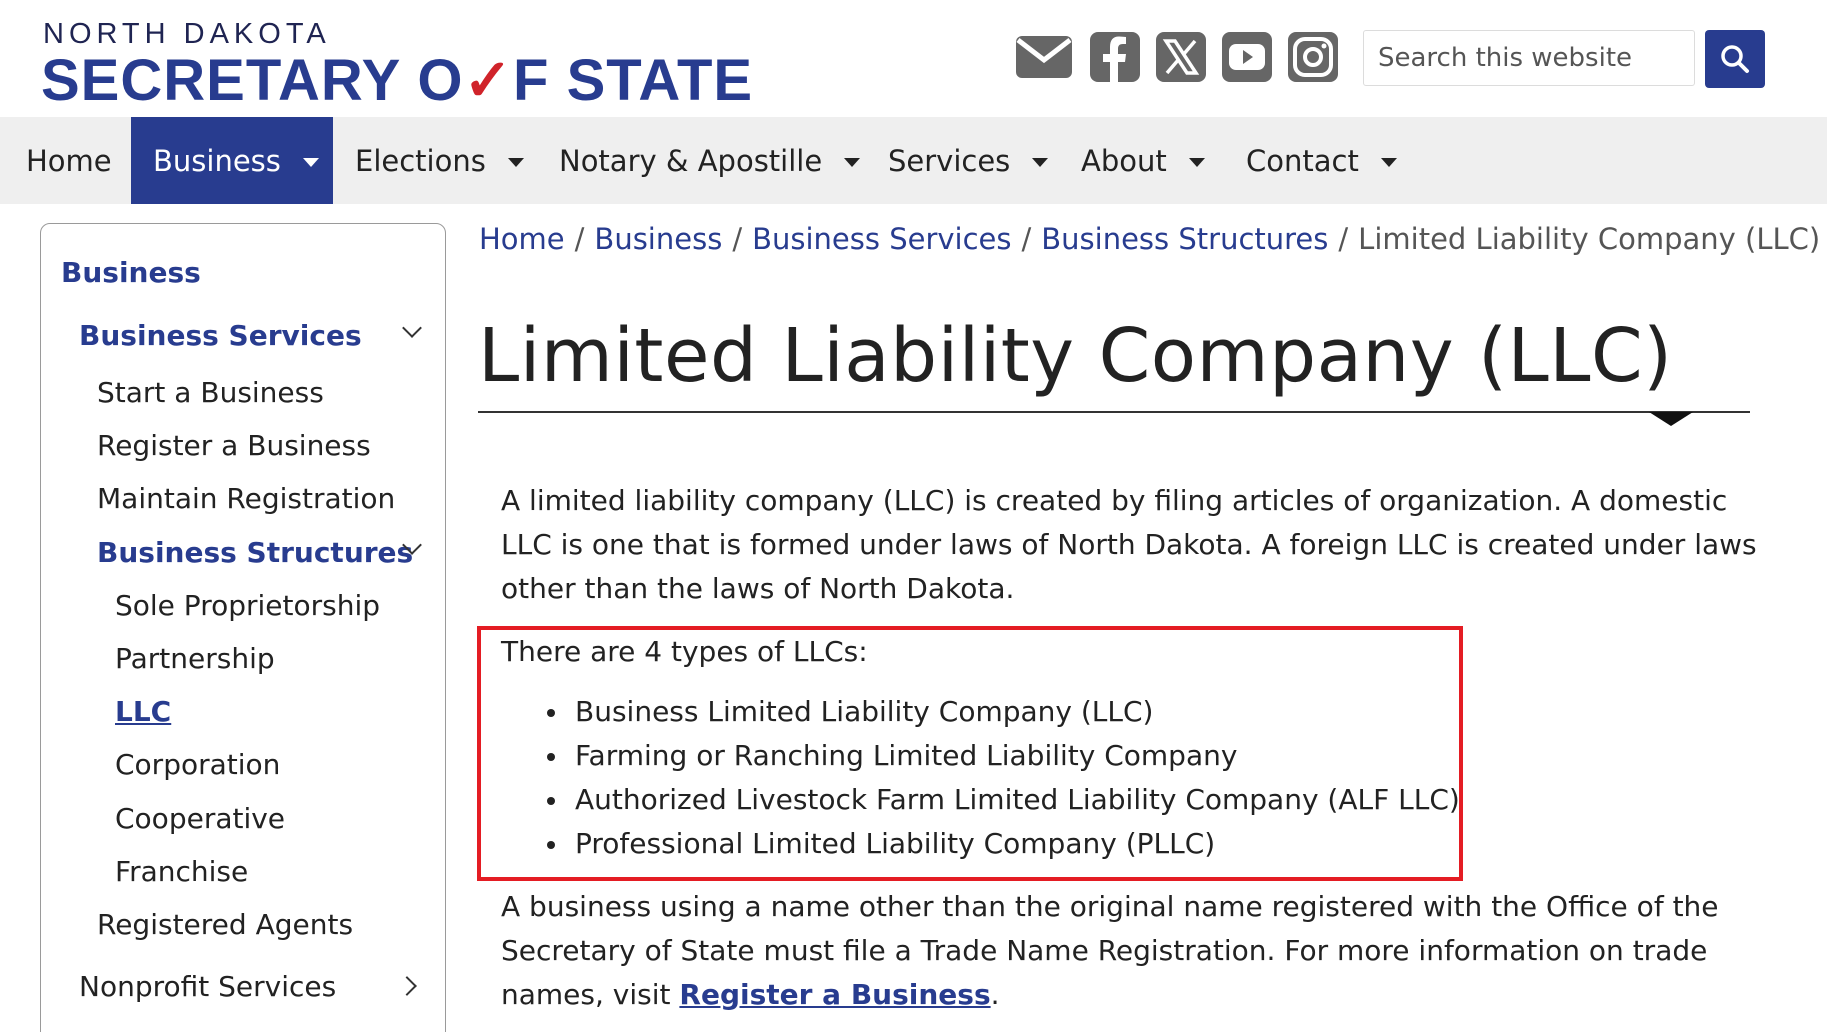 This screenshot has width=1827, height=1032. I want to click on x-icon, so click(1183, 57).